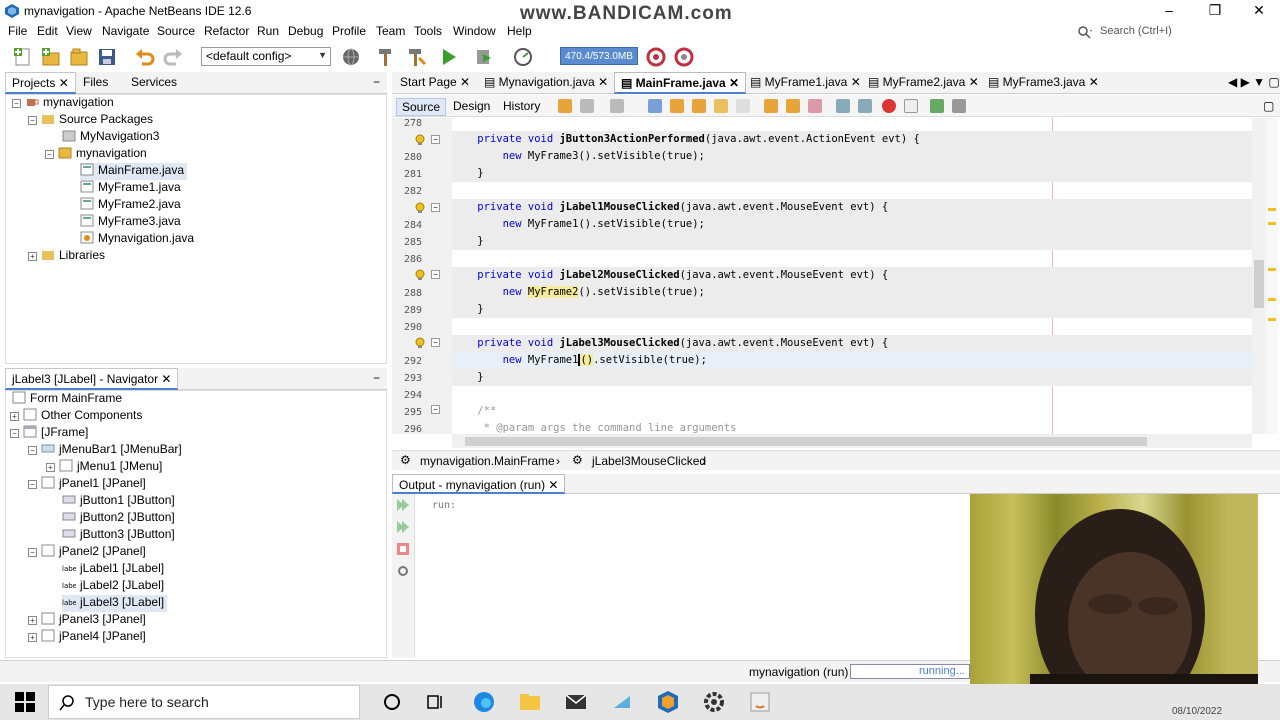 This screenshot has width=1280, height=720. Describe the element at coordinates (113, 586) in the screenshot. I see `nav-item-jlabel2: labeljLabel2 [JLabel]` at that location.